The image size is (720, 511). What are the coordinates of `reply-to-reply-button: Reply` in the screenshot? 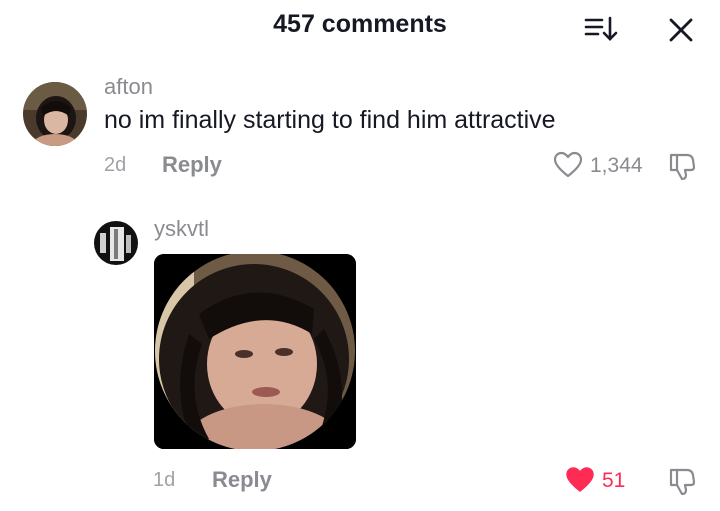 It's located at (242, 480).